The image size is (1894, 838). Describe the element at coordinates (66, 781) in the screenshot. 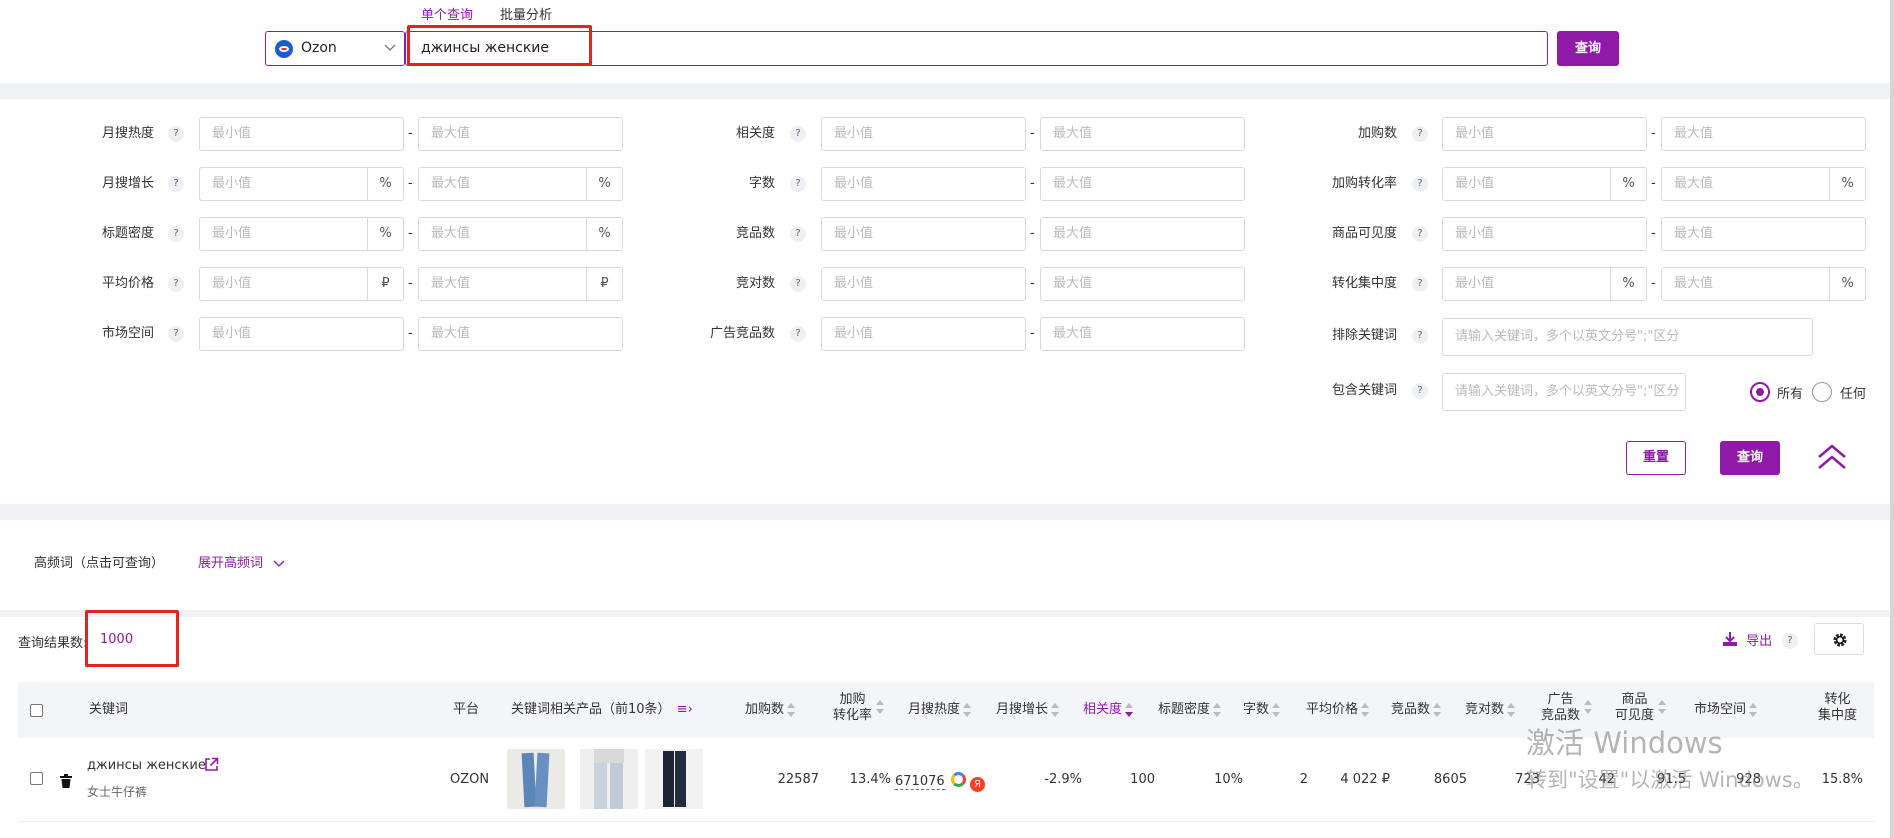

I see `trash-icon` at that location.